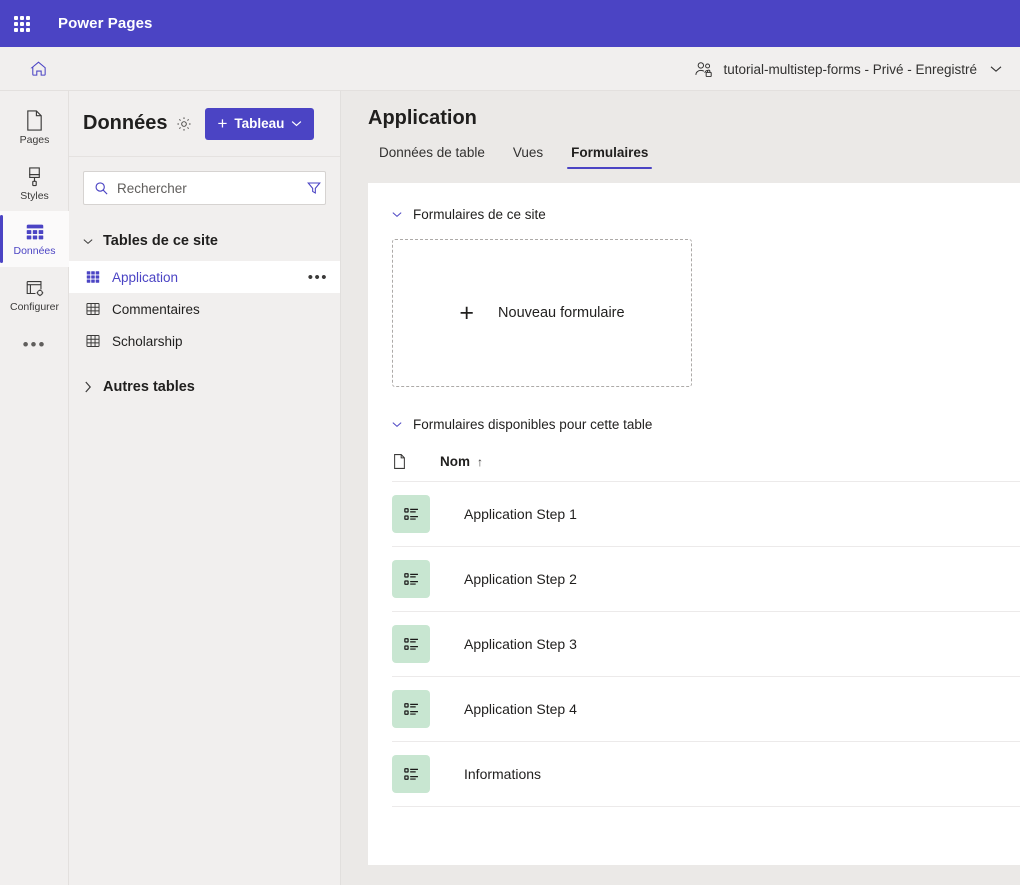 This screenshot has height=885, width=1020. Describe the element at coordinates (204, 277) in the screenshot. I see `table-item-application: Application •••` at that location.